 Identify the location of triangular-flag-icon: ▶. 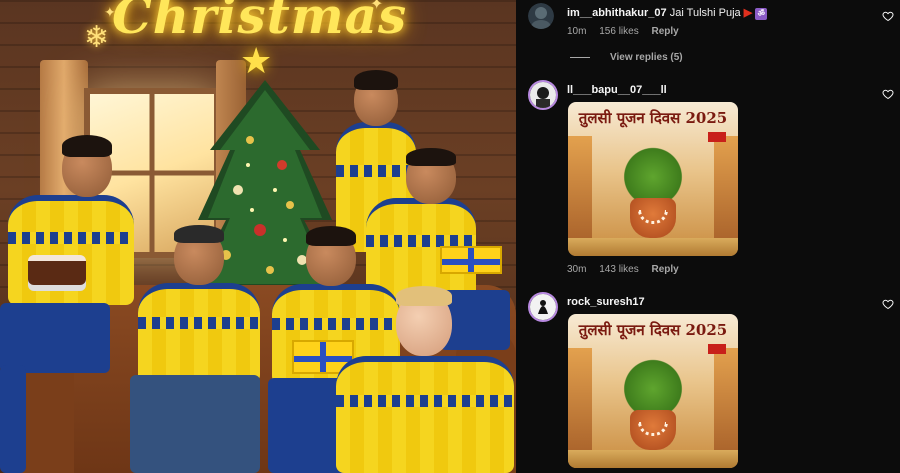
(748, 13).